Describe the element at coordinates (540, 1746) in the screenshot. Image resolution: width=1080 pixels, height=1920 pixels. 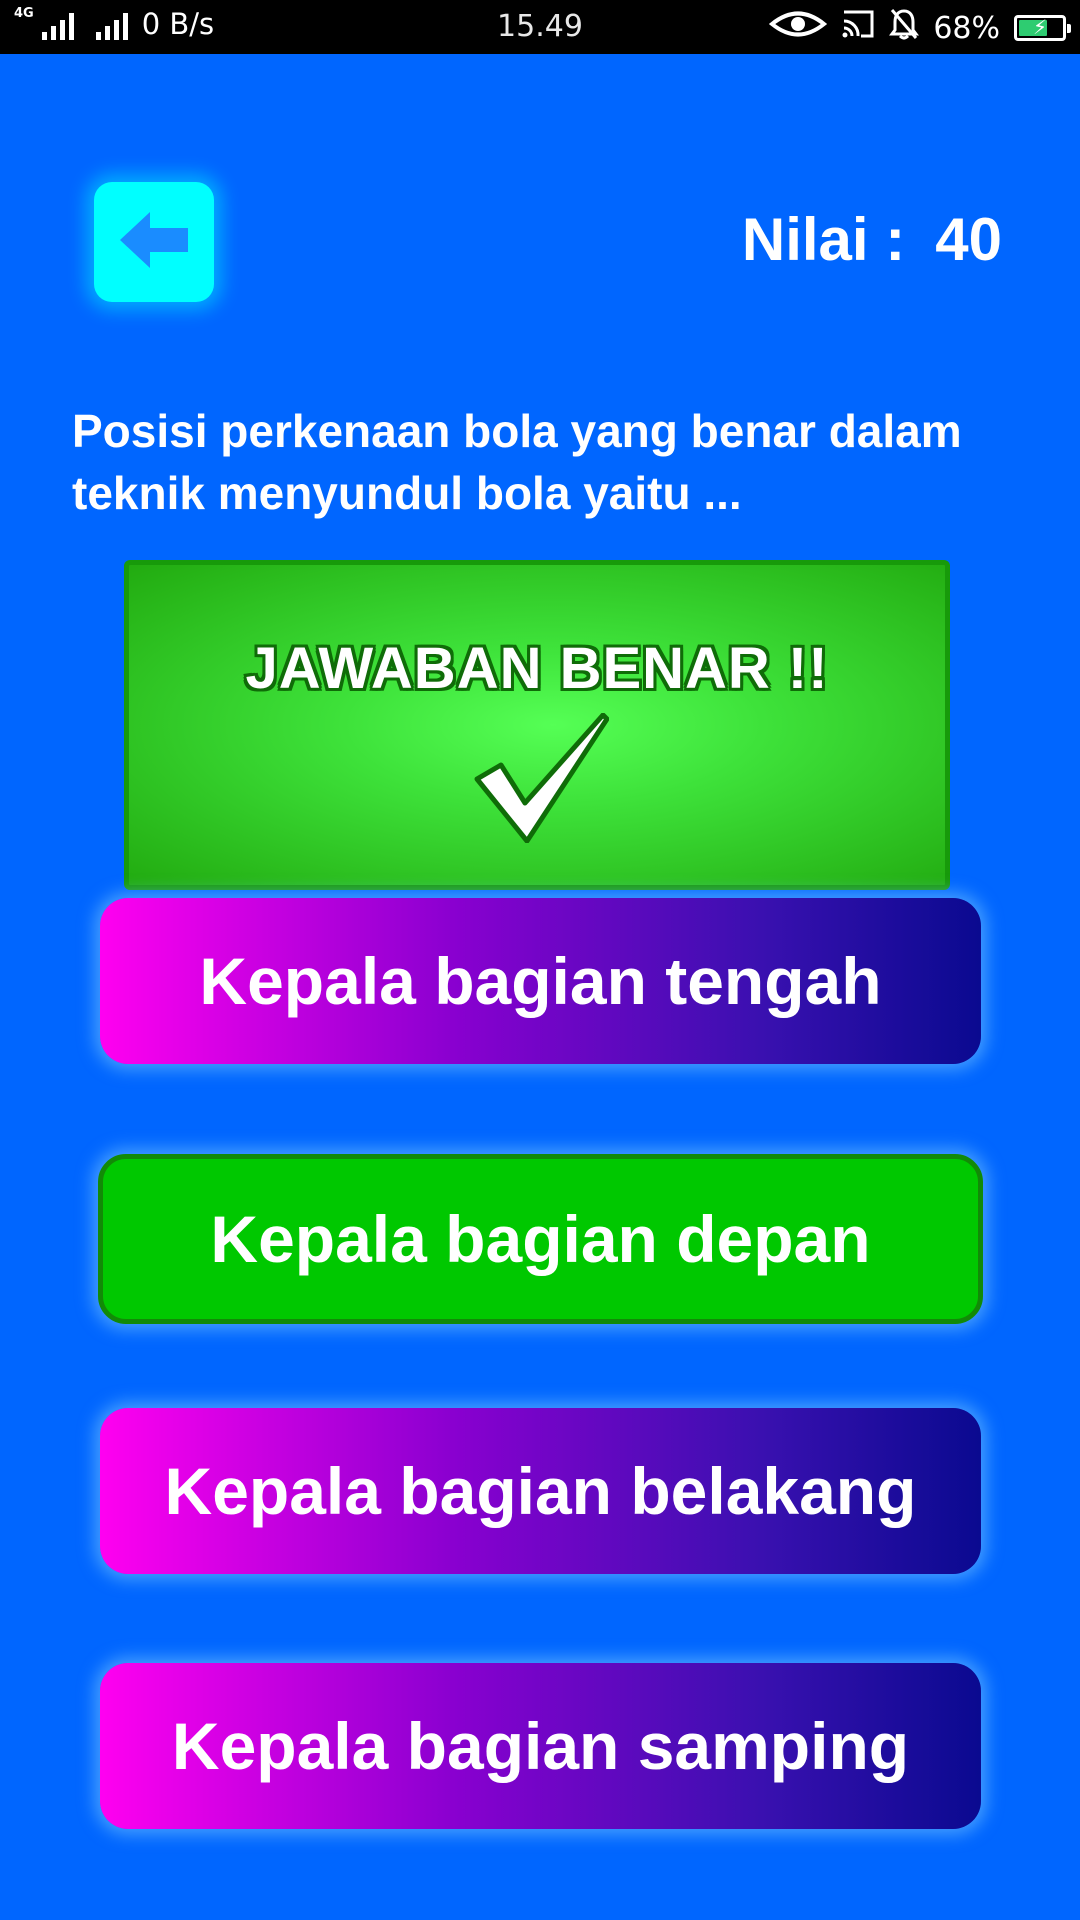
I see `answer-option-4: Kepala bagian samping` at that location.